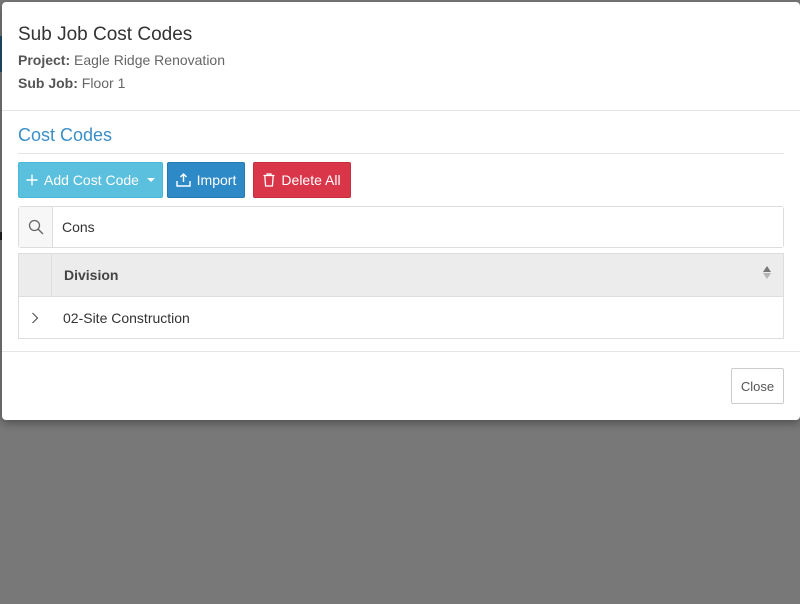 This screenshot has height=604, width=800. I want to click on modal-title: Sub Job Cost Codes, so click(105, 34).